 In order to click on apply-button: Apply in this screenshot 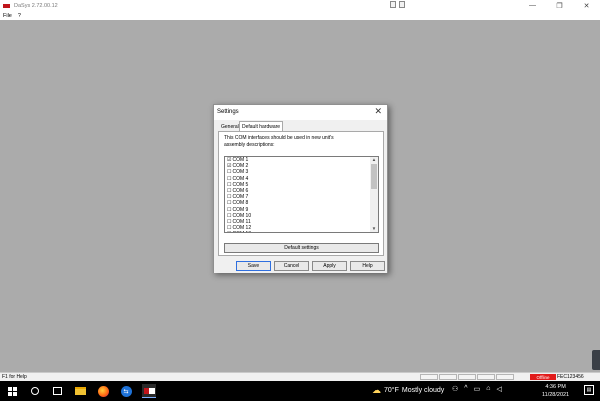, I will do `click(329, 266)`.